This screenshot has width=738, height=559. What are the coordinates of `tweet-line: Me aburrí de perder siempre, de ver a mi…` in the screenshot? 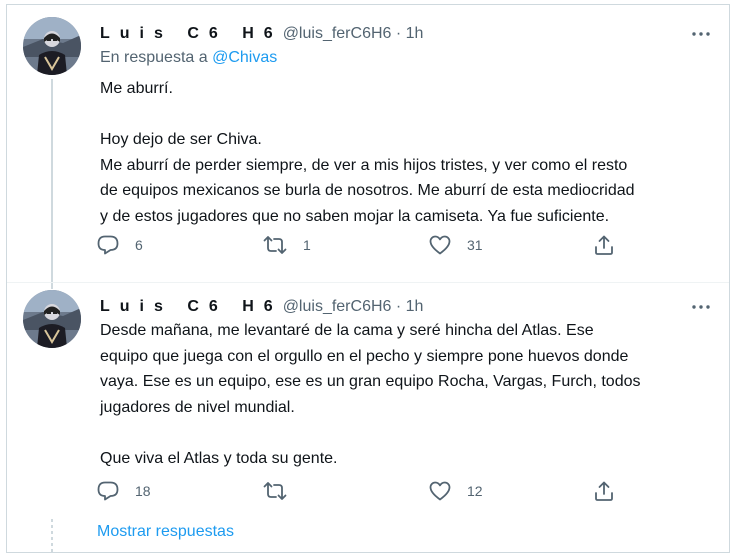 It's located at (364, 165).